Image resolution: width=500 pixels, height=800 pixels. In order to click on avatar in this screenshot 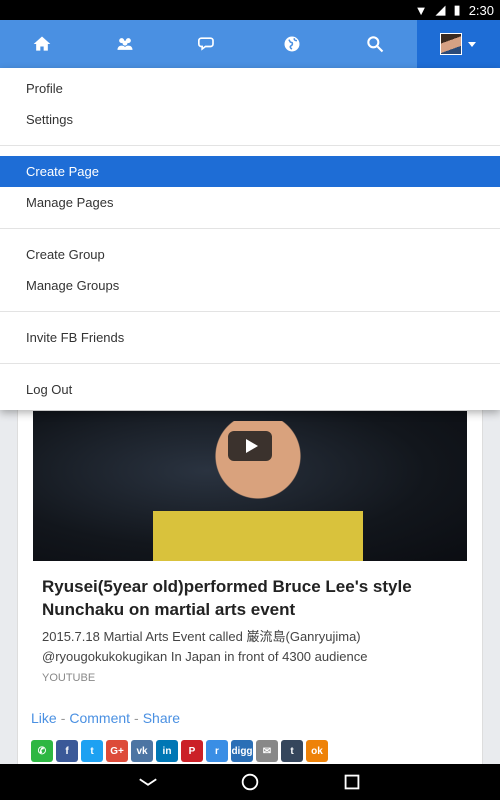, I will do `click(451, 44)`.